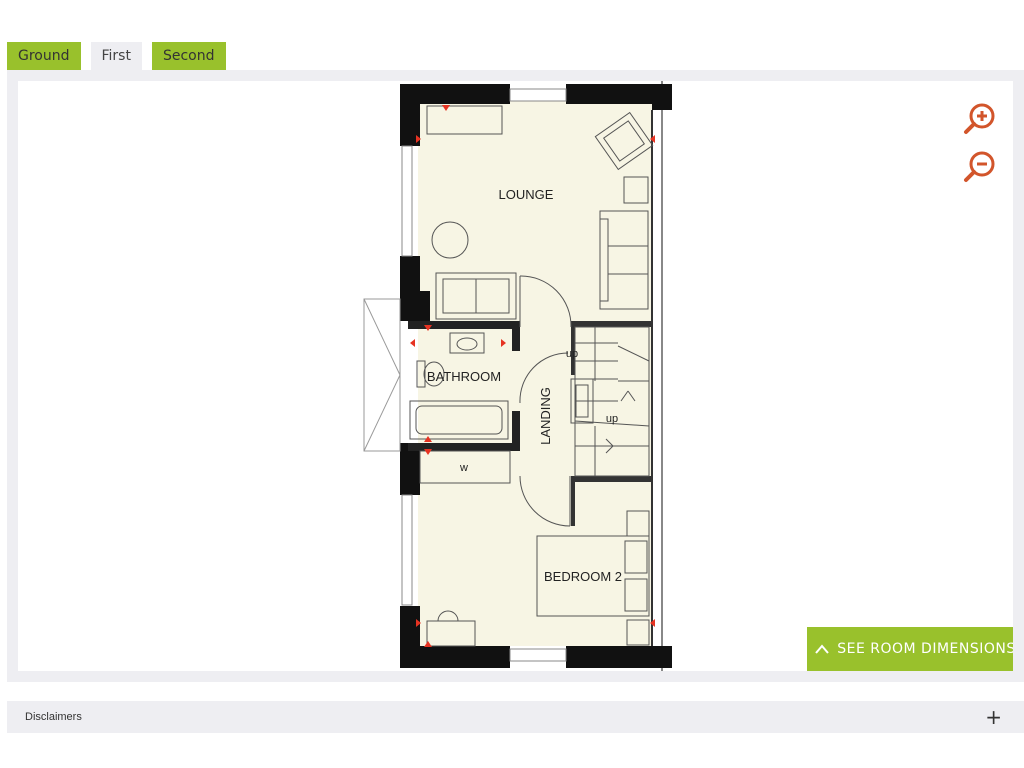  What do you see at coordinates (463, 468) in the screenshot?
I see `wardrobe-label: w` at bounding box center [463, 468].